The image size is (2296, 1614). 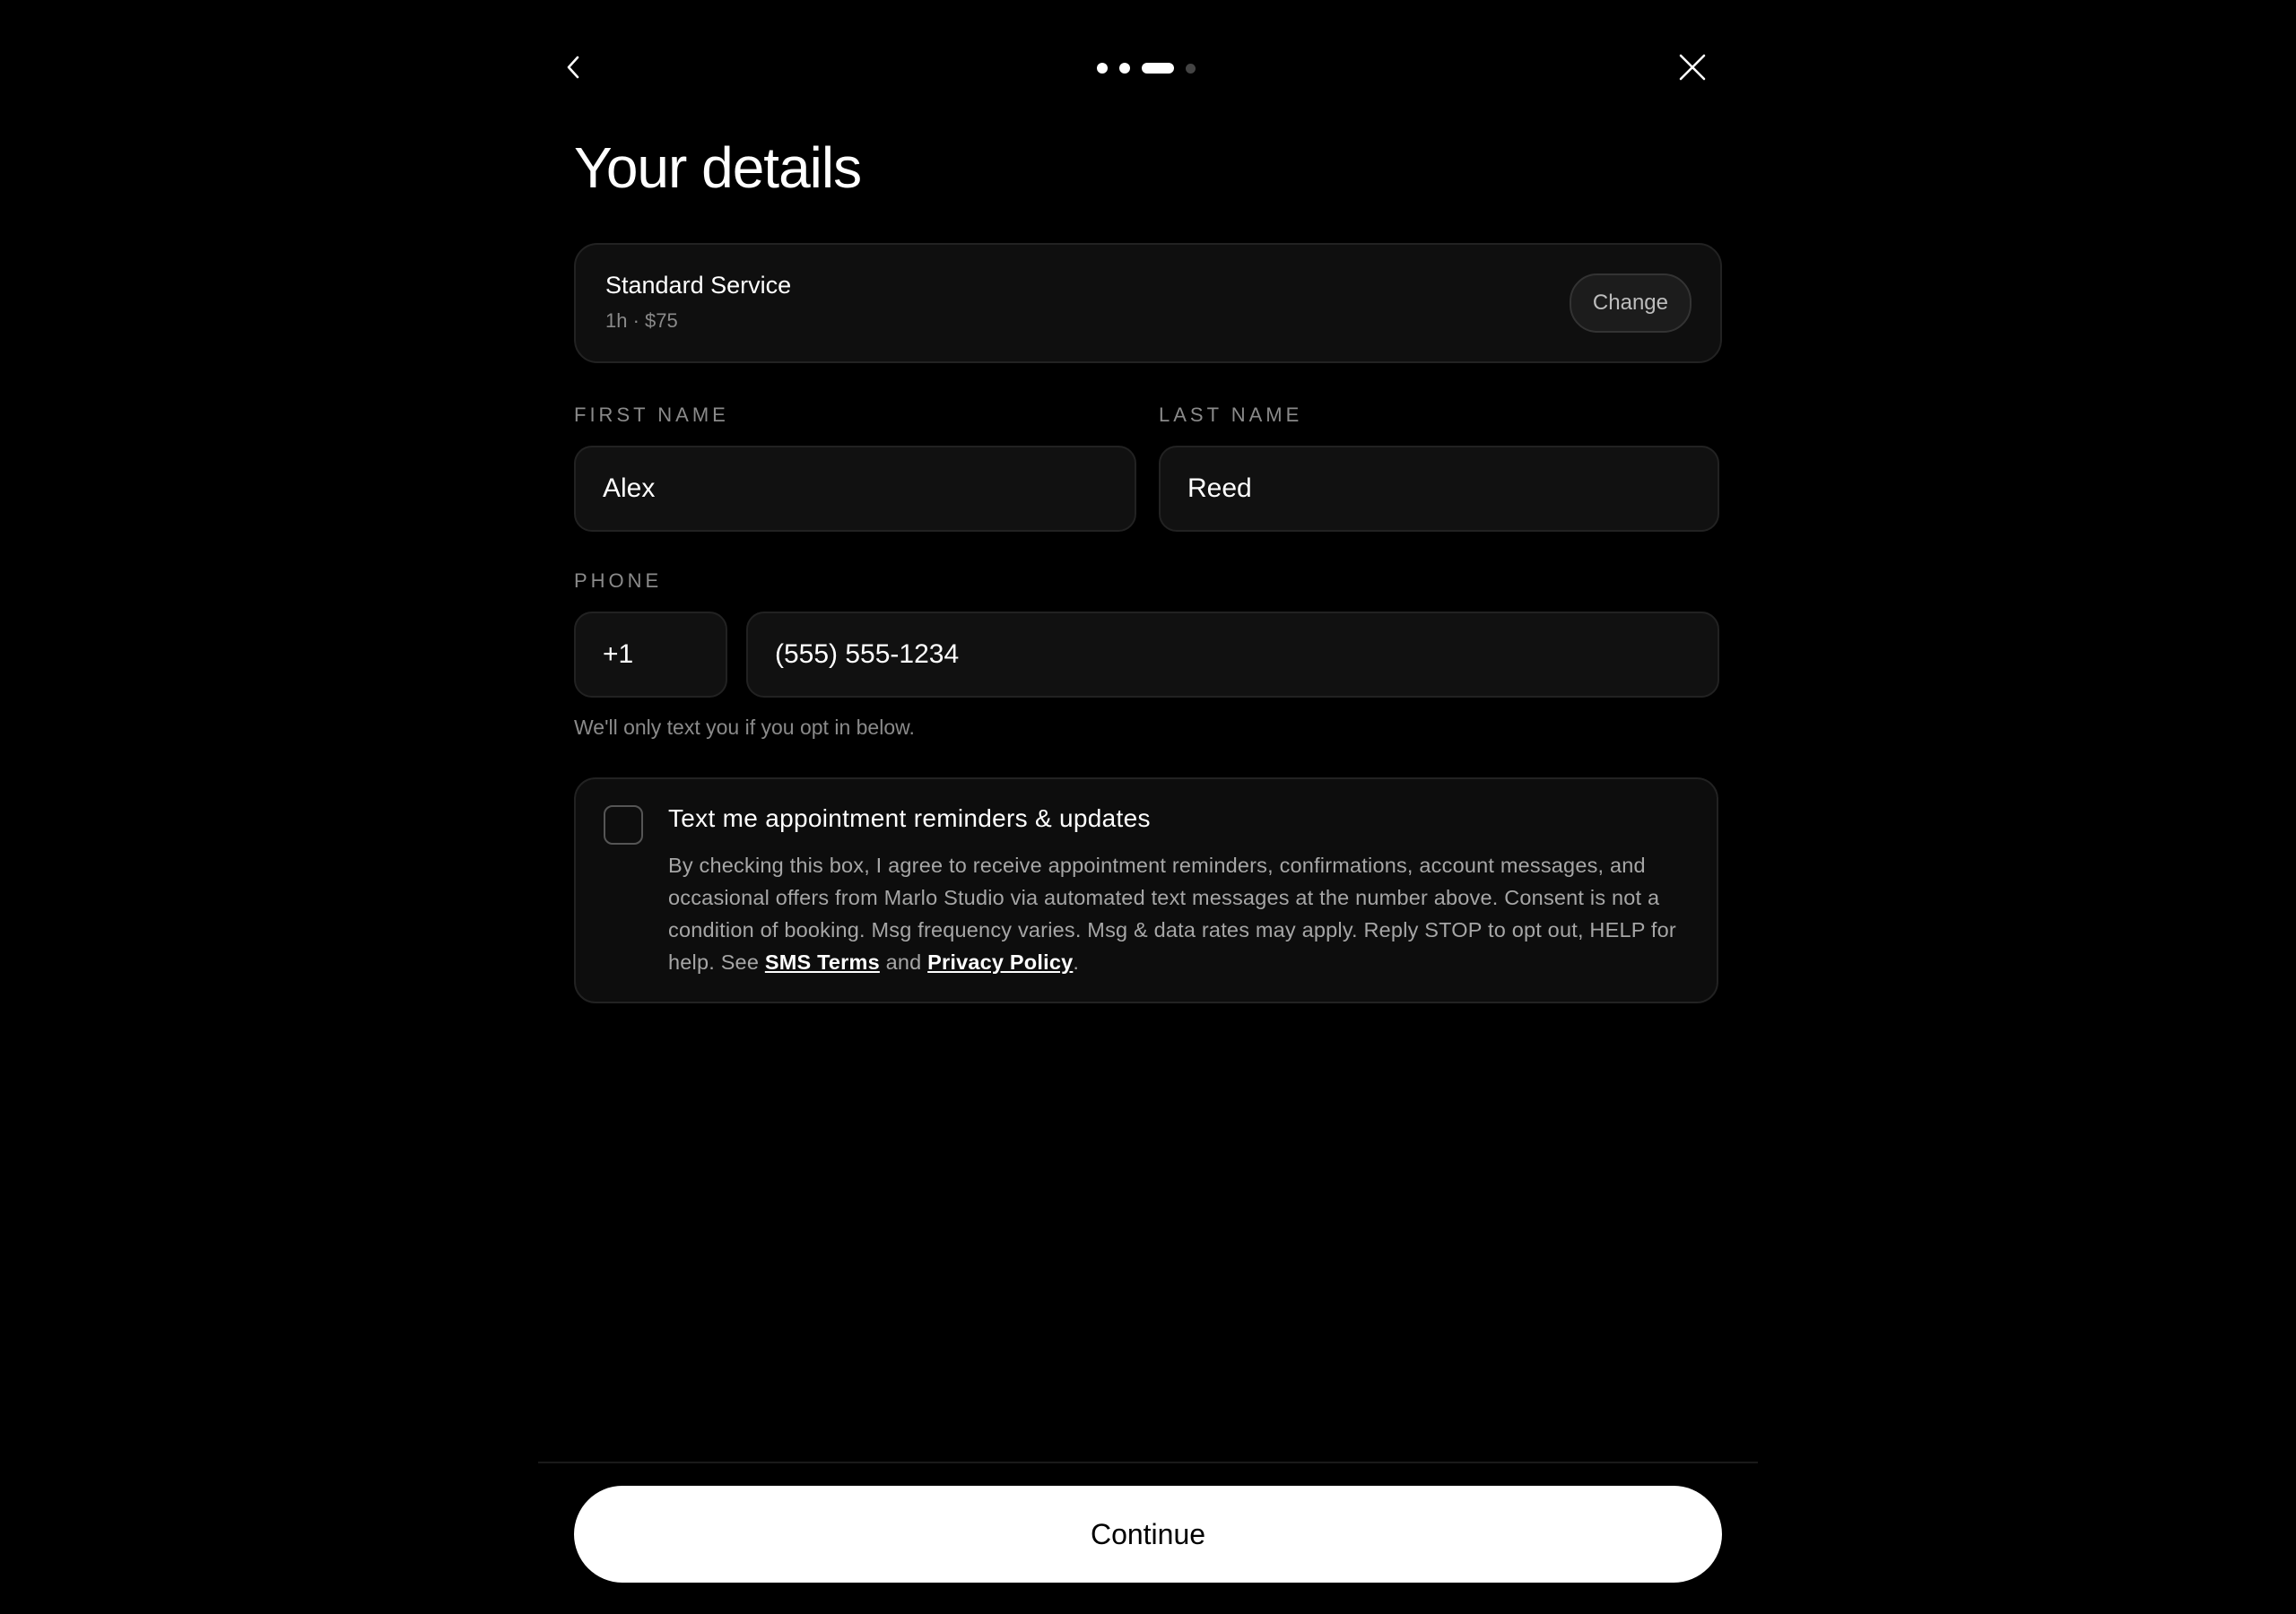 I want to click on consent-suffix: ., so click(x=1076, y=962).